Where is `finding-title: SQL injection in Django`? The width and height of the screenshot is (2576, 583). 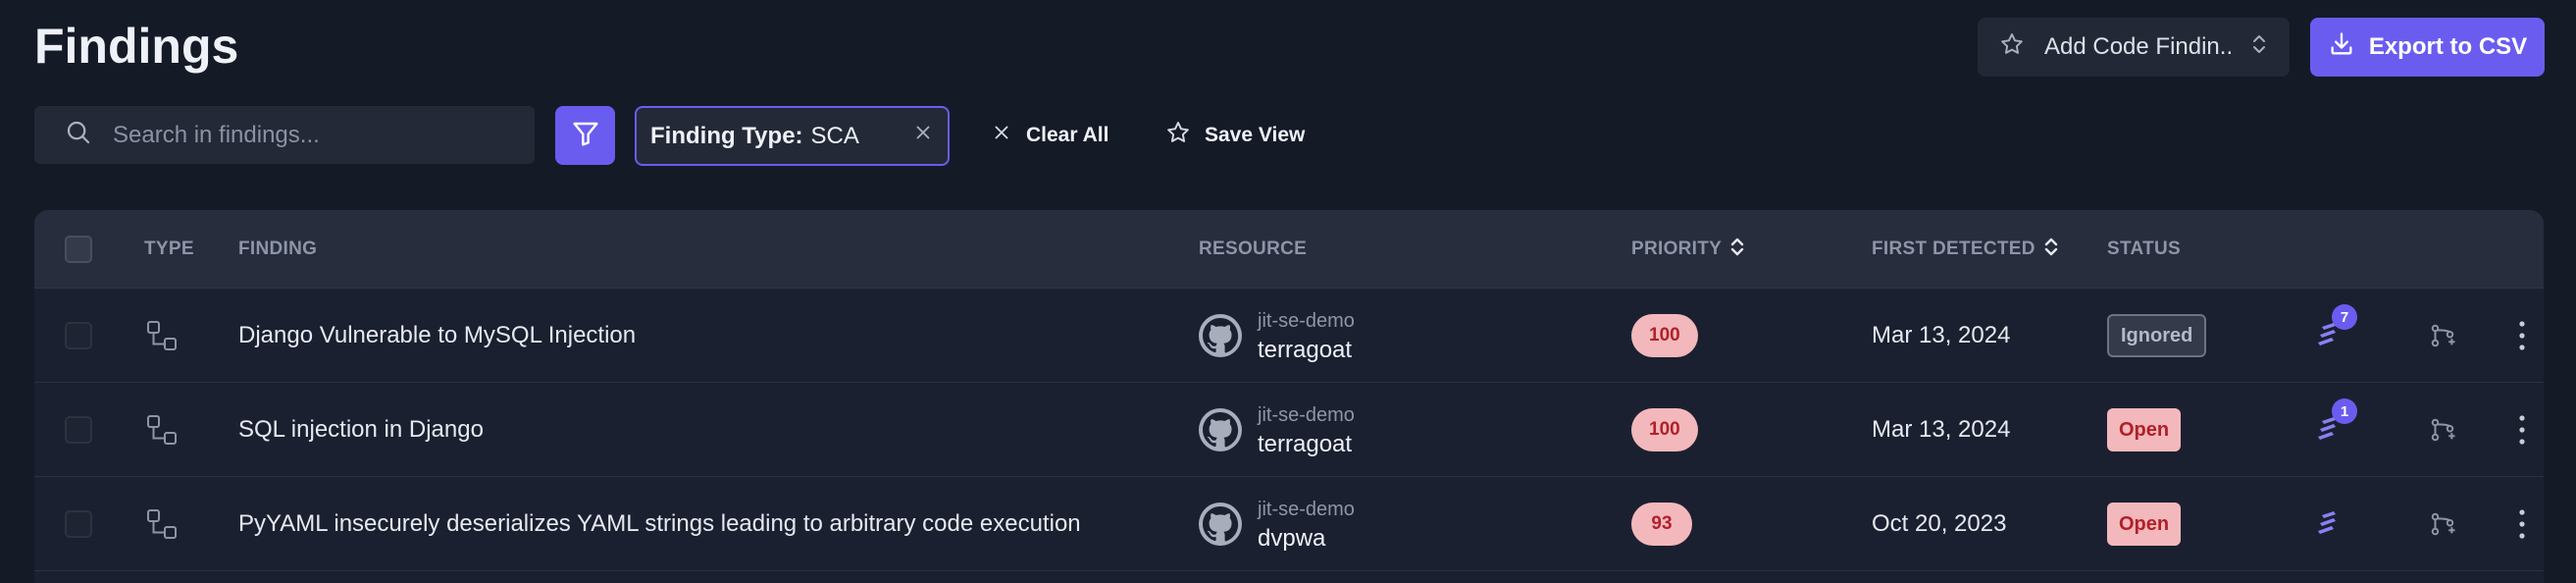 finding-title: SQL injection in Django is located at coordinates (361, 430).